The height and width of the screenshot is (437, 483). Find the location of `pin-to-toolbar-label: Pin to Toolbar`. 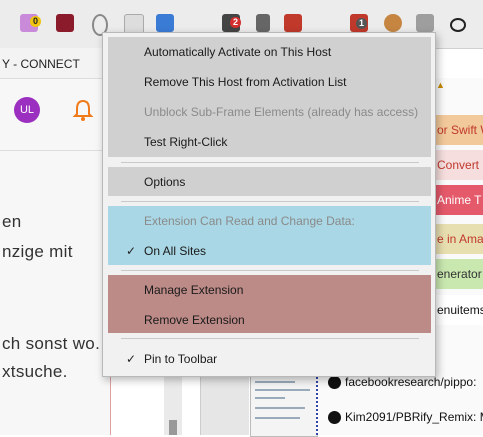

pin-to-toolbar-label: Pin to Toolbar is located at coordinates (181, 359).